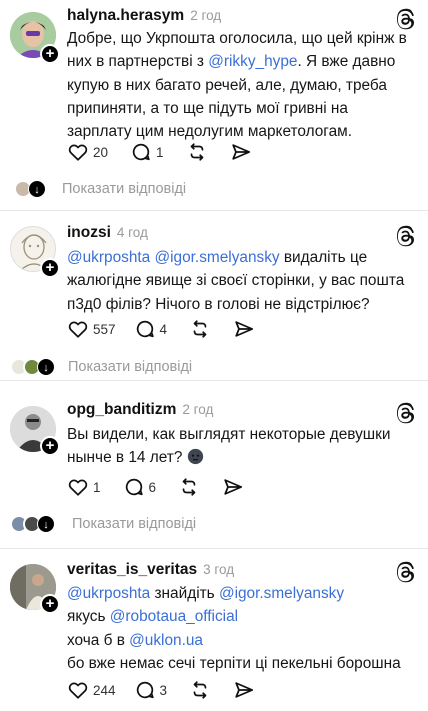 Image resolution: width=428 pixels, height=711 pixels. Describe the element at coordinates (174, 616) in the screenshot. I see `mention-link: @robotaua_official` at that location.